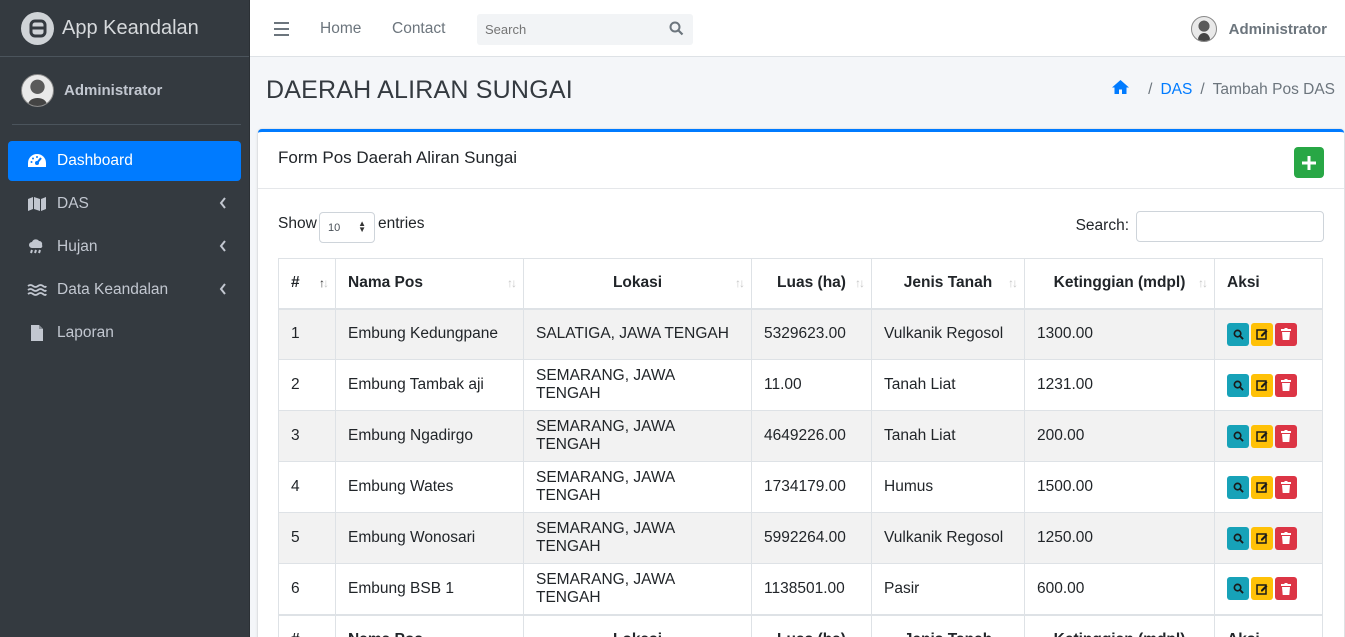  Describe the element at coordinates (124, 290) in the screenshot. I see `sidebar-item-data-keandalan: Data Keandalan` at that location.